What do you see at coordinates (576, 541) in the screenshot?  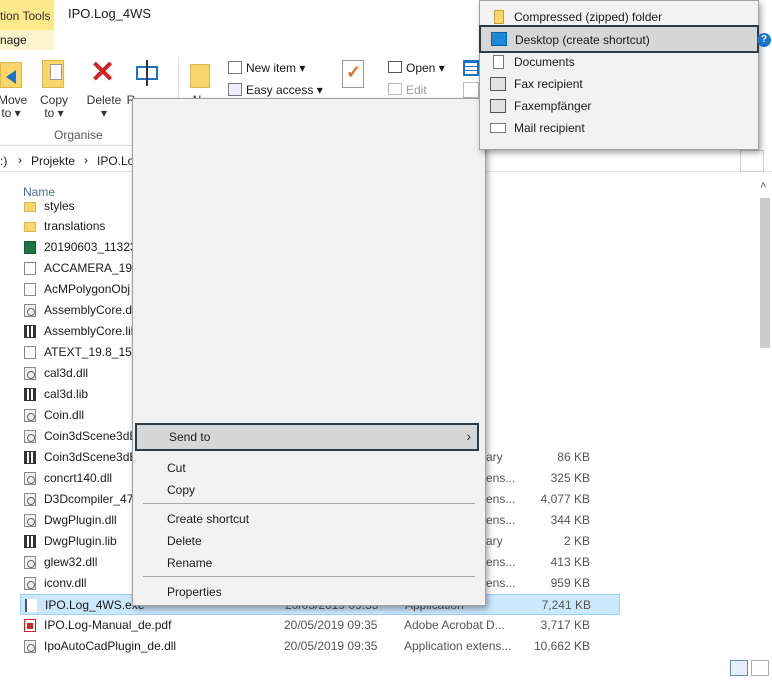 I see `file-size: 2 KB` at bounding box center [576, 541].